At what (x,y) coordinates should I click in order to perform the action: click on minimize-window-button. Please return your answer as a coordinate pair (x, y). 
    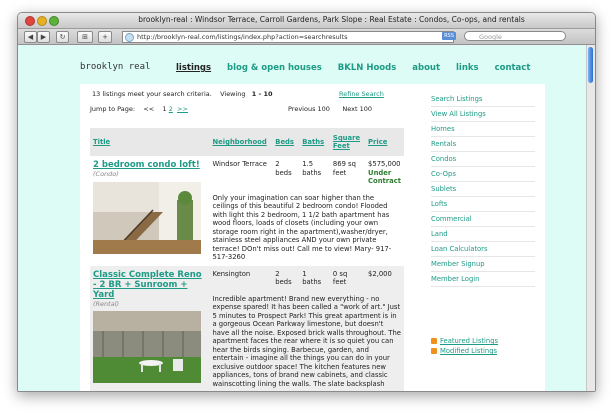
    Looking at the image, I should click on (42, 21).